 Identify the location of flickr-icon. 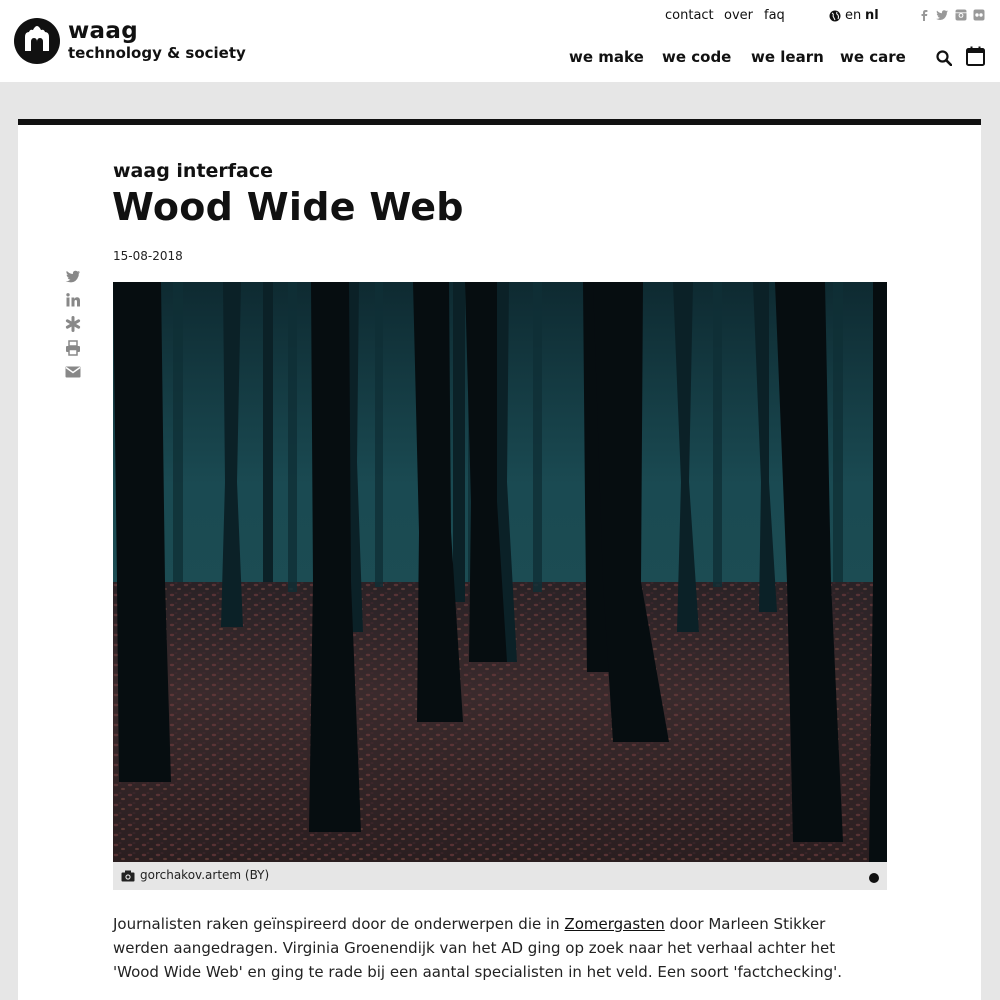
(979, 15).